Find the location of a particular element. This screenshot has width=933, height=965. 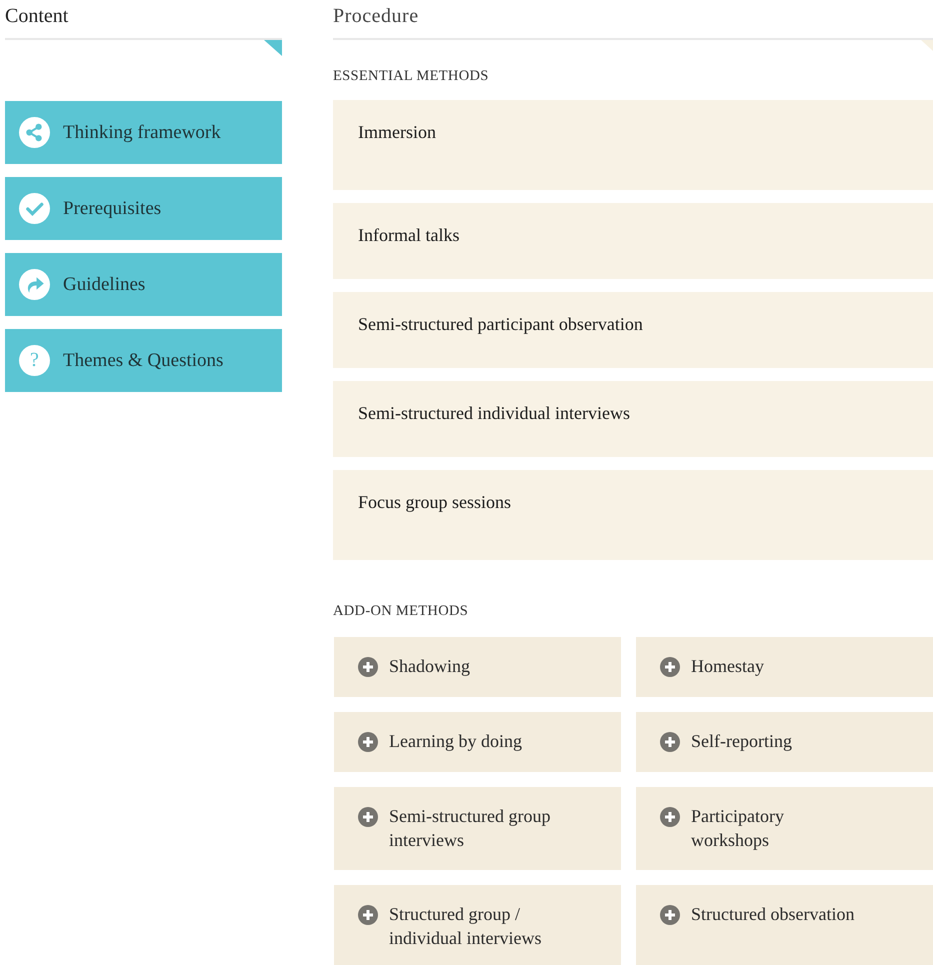

method-label: Homestay is located at coordinates (727, 666).